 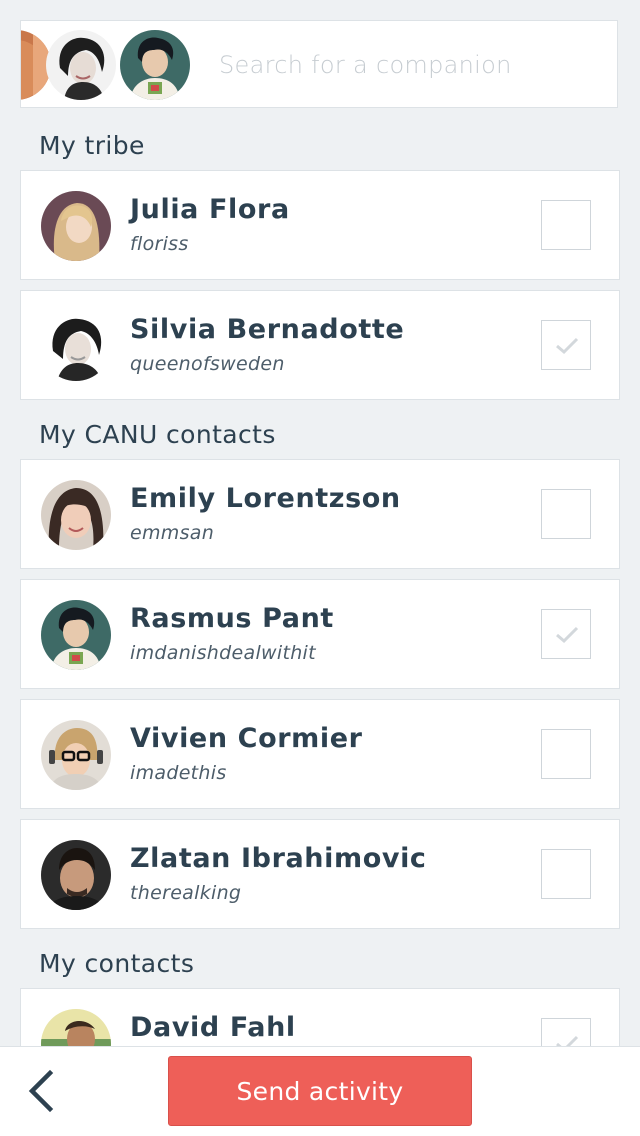 I want to click on section-title-my-canu-contacts: My CANU contacts, so click(x=157, y=434).